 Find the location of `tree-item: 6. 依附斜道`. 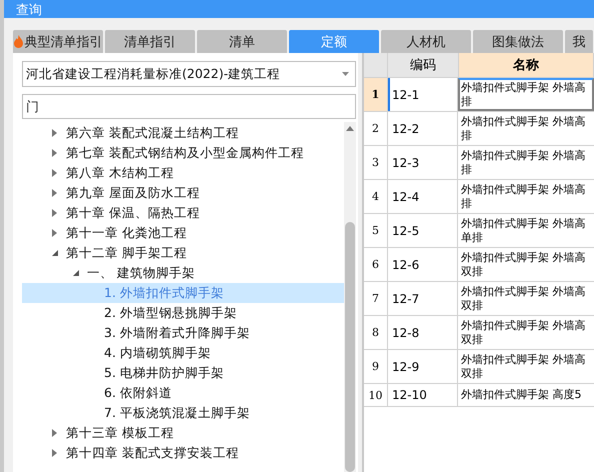

tree-item: 6. 依附斜道 is located at coordinates (183, 393).